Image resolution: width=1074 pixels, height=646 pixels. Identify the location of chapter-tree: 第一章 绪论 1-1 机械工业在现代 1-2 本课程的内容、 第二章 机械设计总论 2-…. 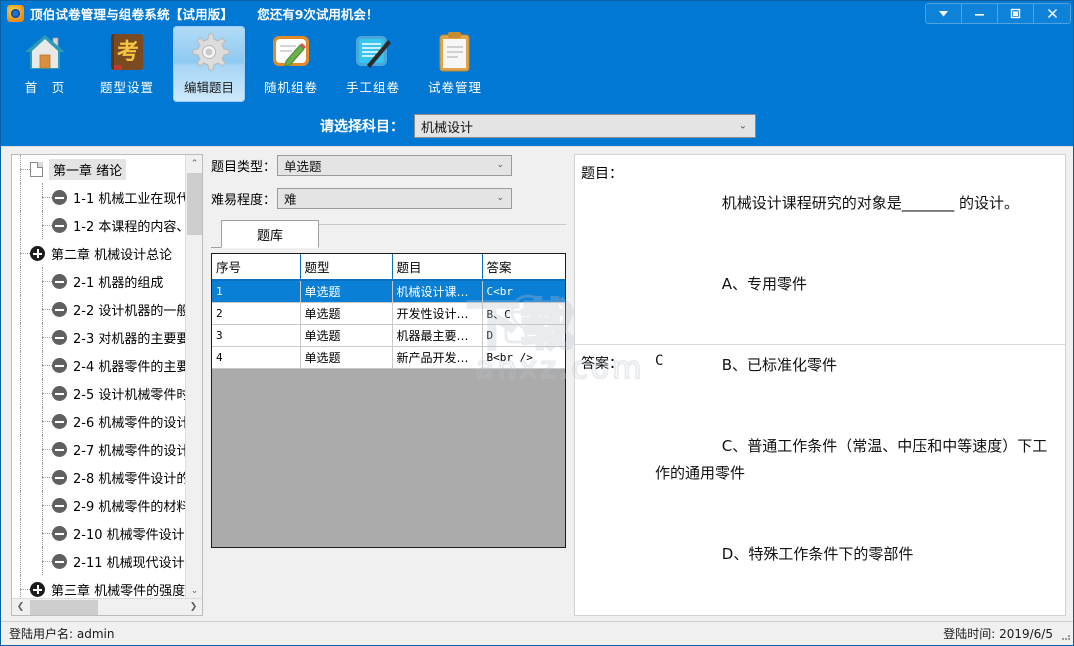
(99, 377).